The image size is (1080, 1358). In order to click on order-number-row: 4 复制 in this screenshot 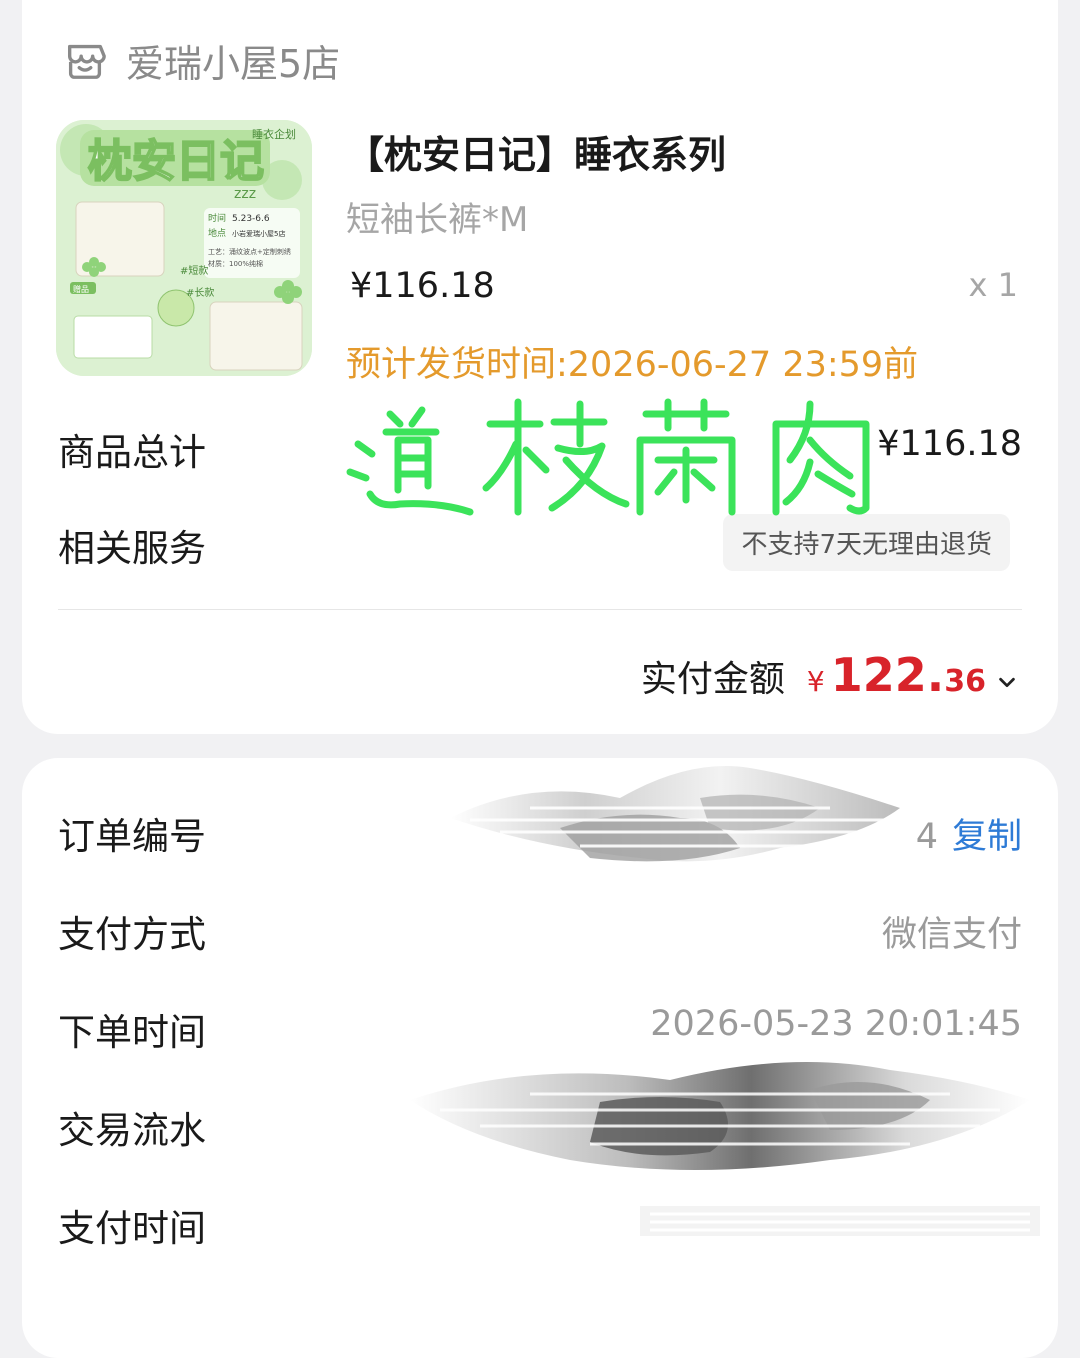, I will do `click(969, 833)`.